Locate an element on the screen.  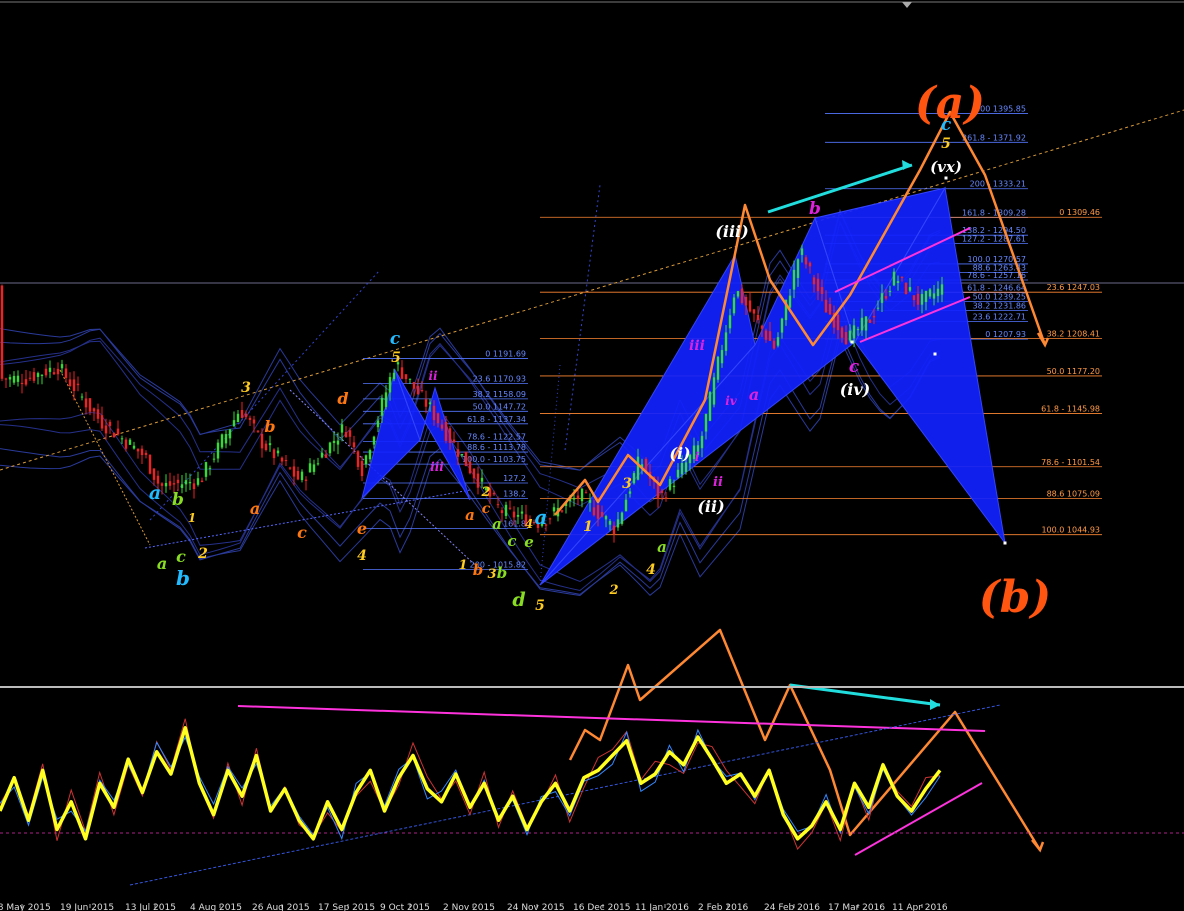
fib-blue-label: 50.0 1239.25 is located at coordinates (999, 297).